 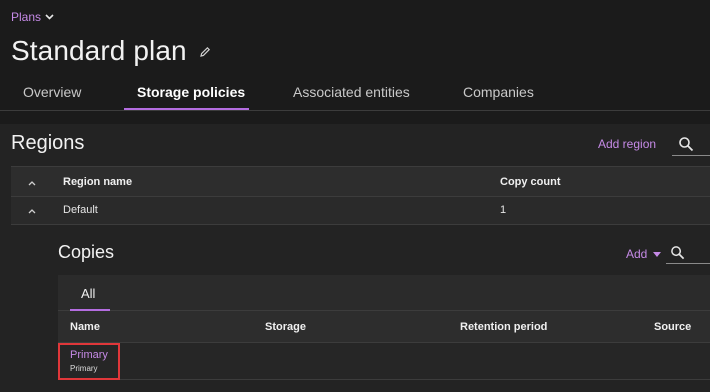 What do you see at coordinates (52, 92) in the screenshot?
I see `tab-overview: Overview` at bounding box center [52, 92].